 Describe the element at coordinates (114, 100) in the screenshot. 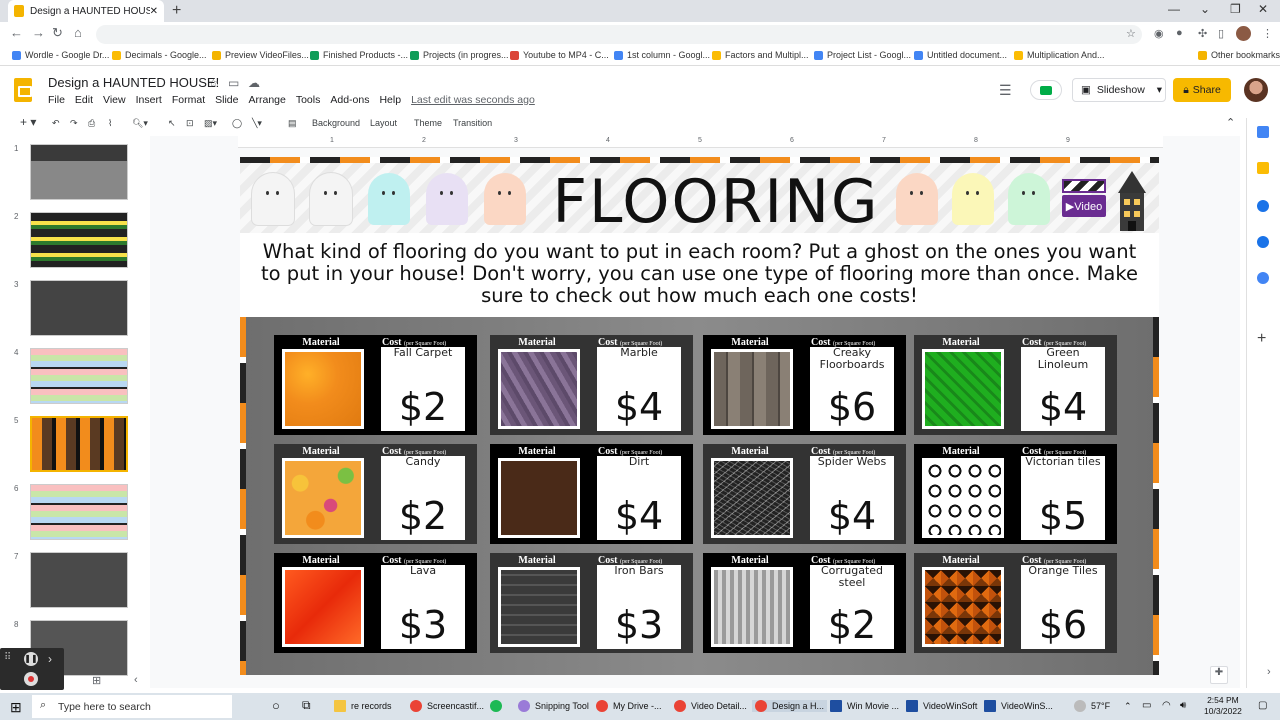

I see `menu-view: View` at that location.